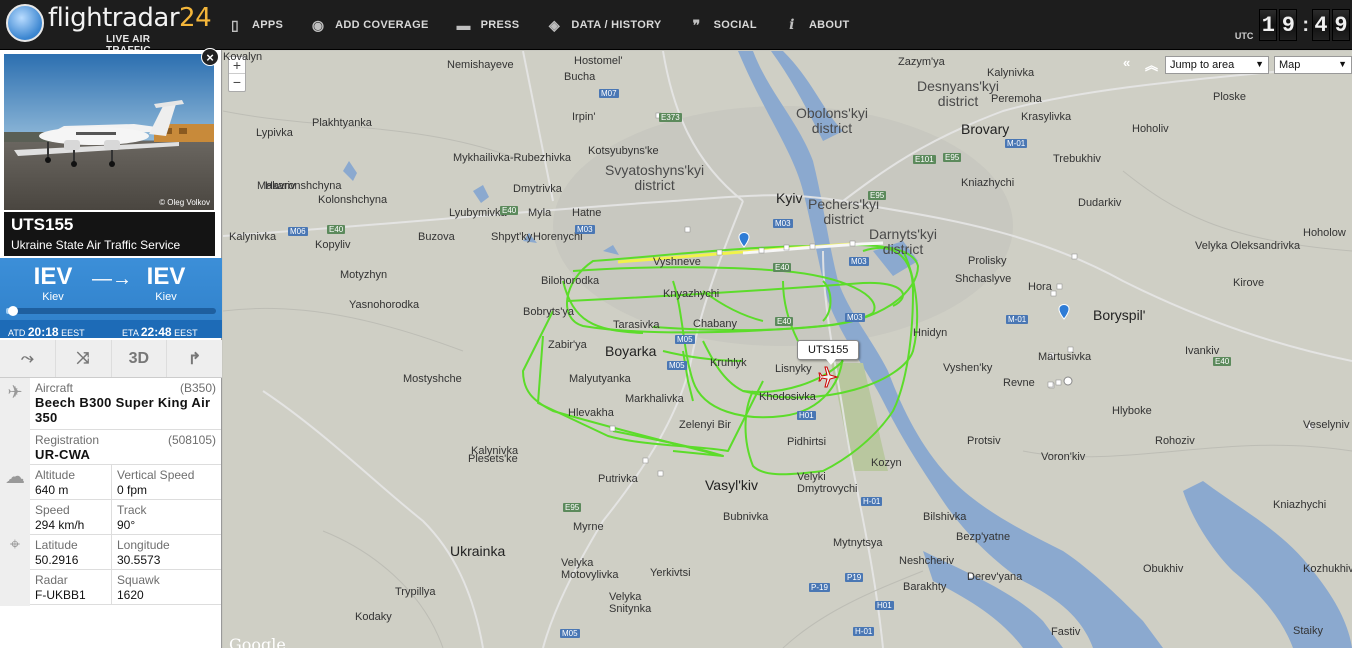 The height and width of the screenshot is (648, 1352). Describe the element at coordinates (333, 245) in the screenshot. I see `place-label: Kopyliv` at that location.